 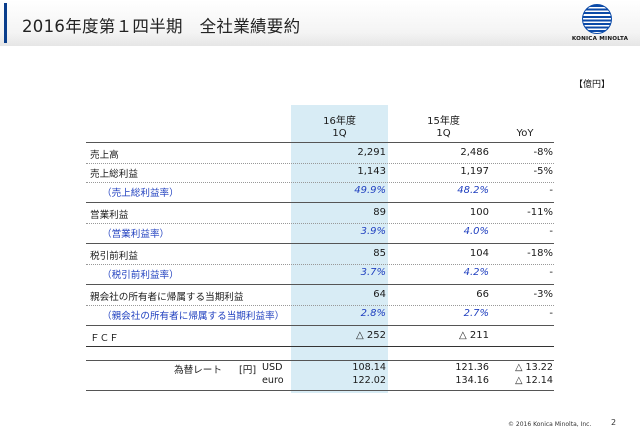 What do you see at coordinates (482, 294) in the screenshot?
I see `cell-previous: 66` at bounding box center [482, 294].